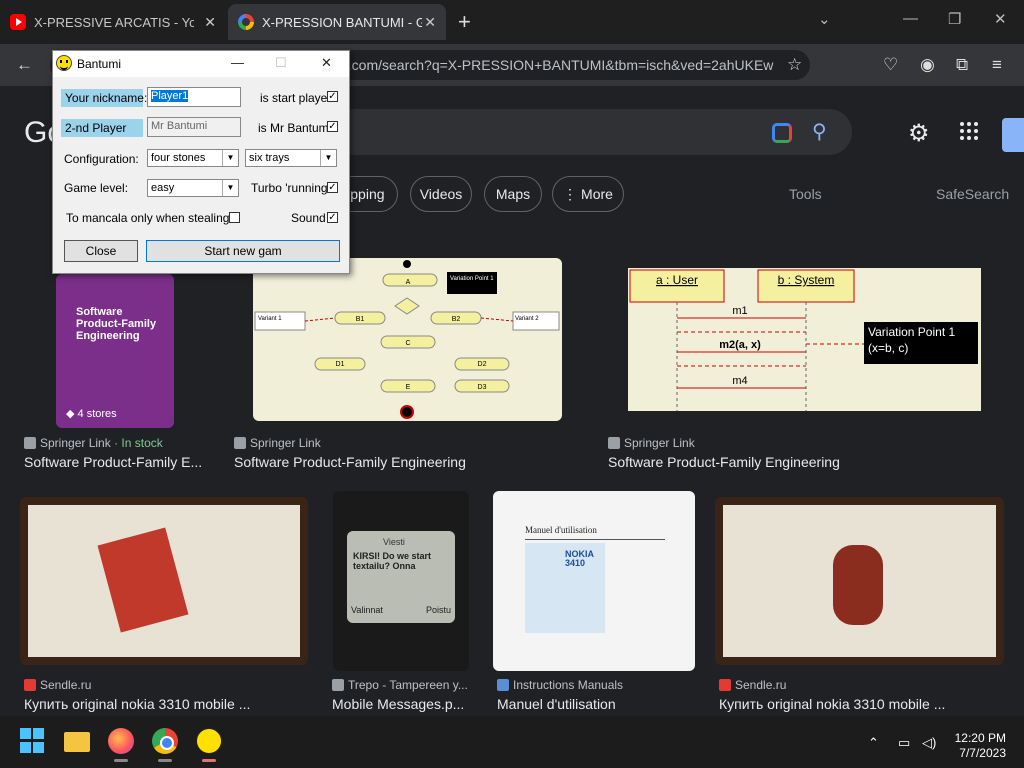 The image size is (1024, 768). Describe the element at coordinates (904, 743) in the screenshot. I see `network-icon: ▭` at that location.